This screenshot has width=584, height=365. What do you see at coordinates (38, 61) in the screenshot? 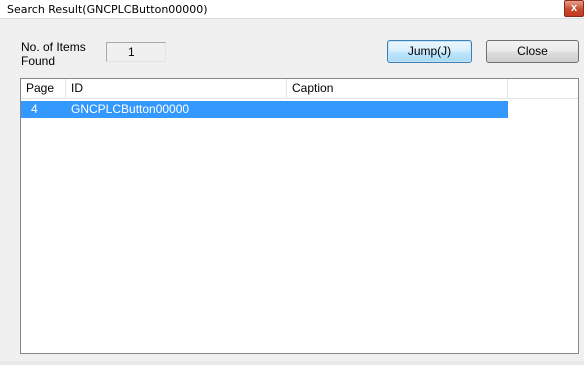
I see `items-found-label-line2: Found` at bounding box center [38, 61].